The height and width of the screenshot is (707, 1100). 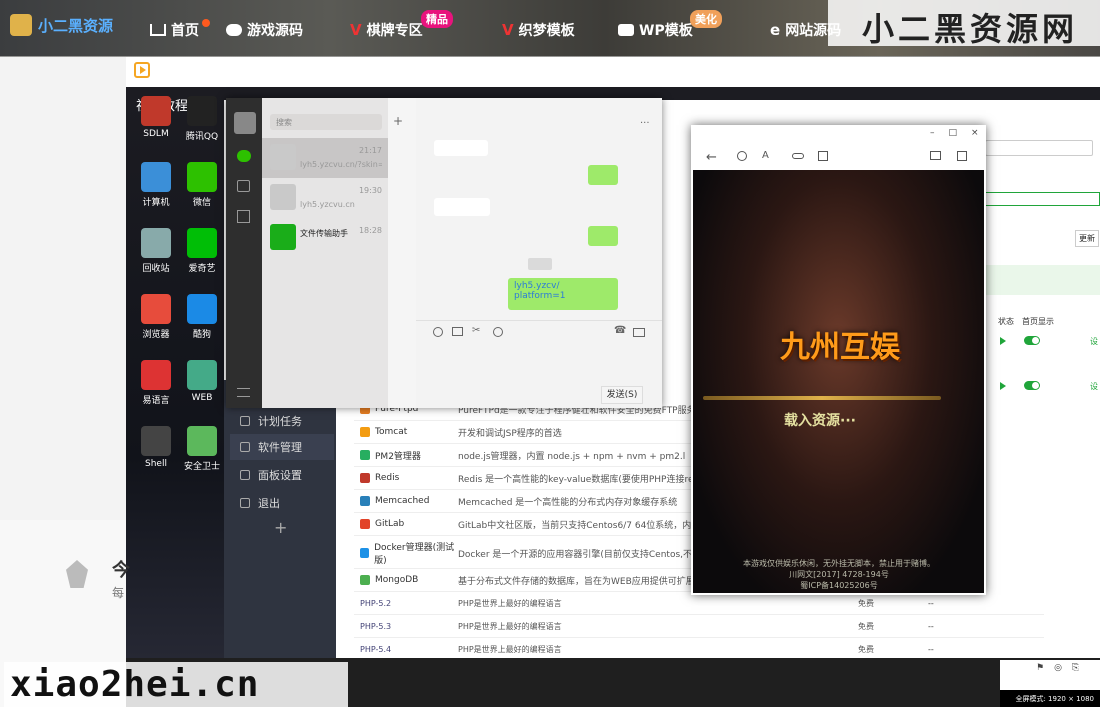 What do you see at coordinates (964, 24) in the screenshot?
I see `watermark-top: 小二黑资源网` at bounding box center [964, 24].